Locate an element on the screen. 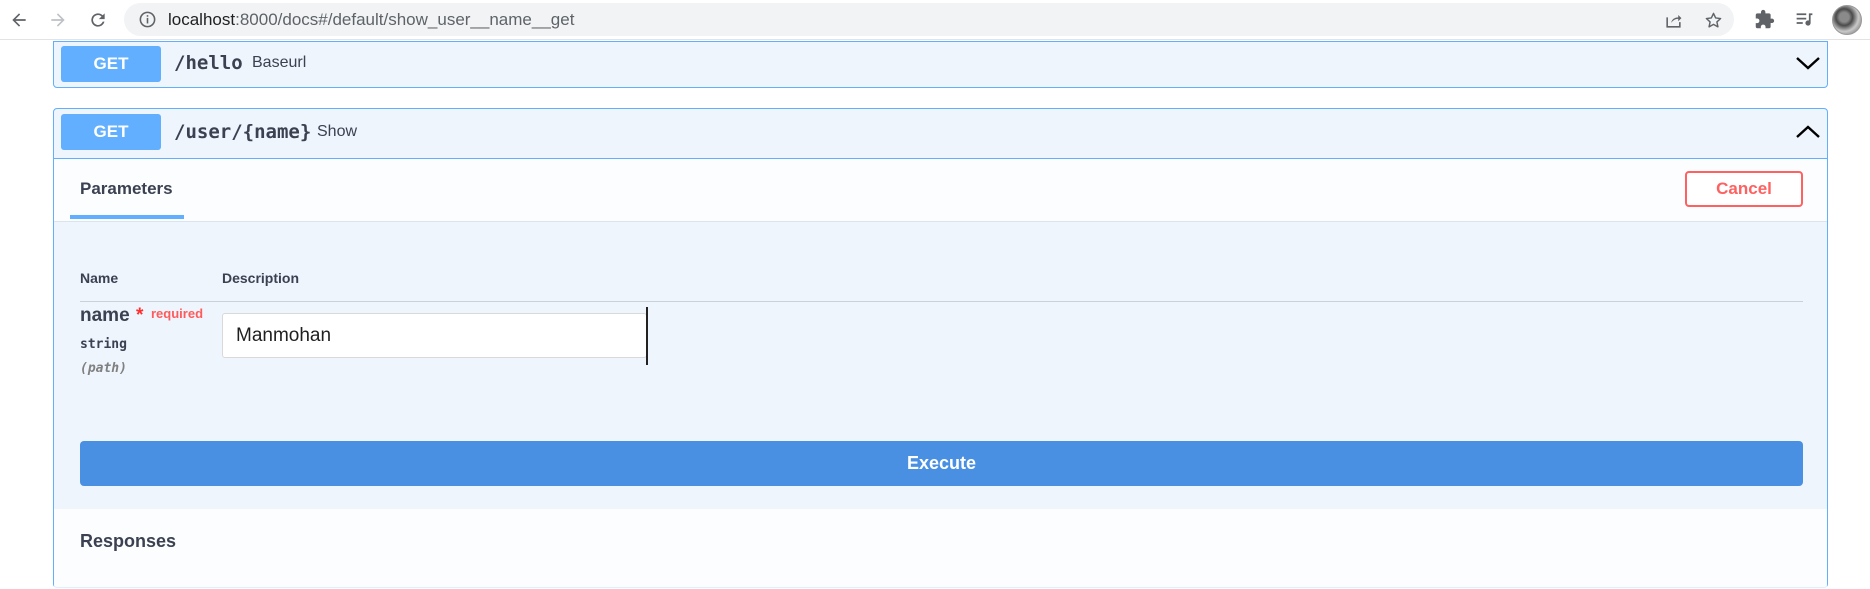 Image resolution: width=1870 pixels, height=589 pixels. column-header-description: Description is located at coordinates (261, 278).